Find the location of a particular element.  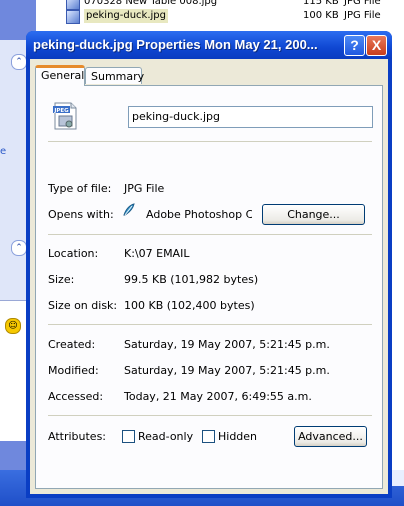

read-only-checkbox is located at coordinates (128, 436).